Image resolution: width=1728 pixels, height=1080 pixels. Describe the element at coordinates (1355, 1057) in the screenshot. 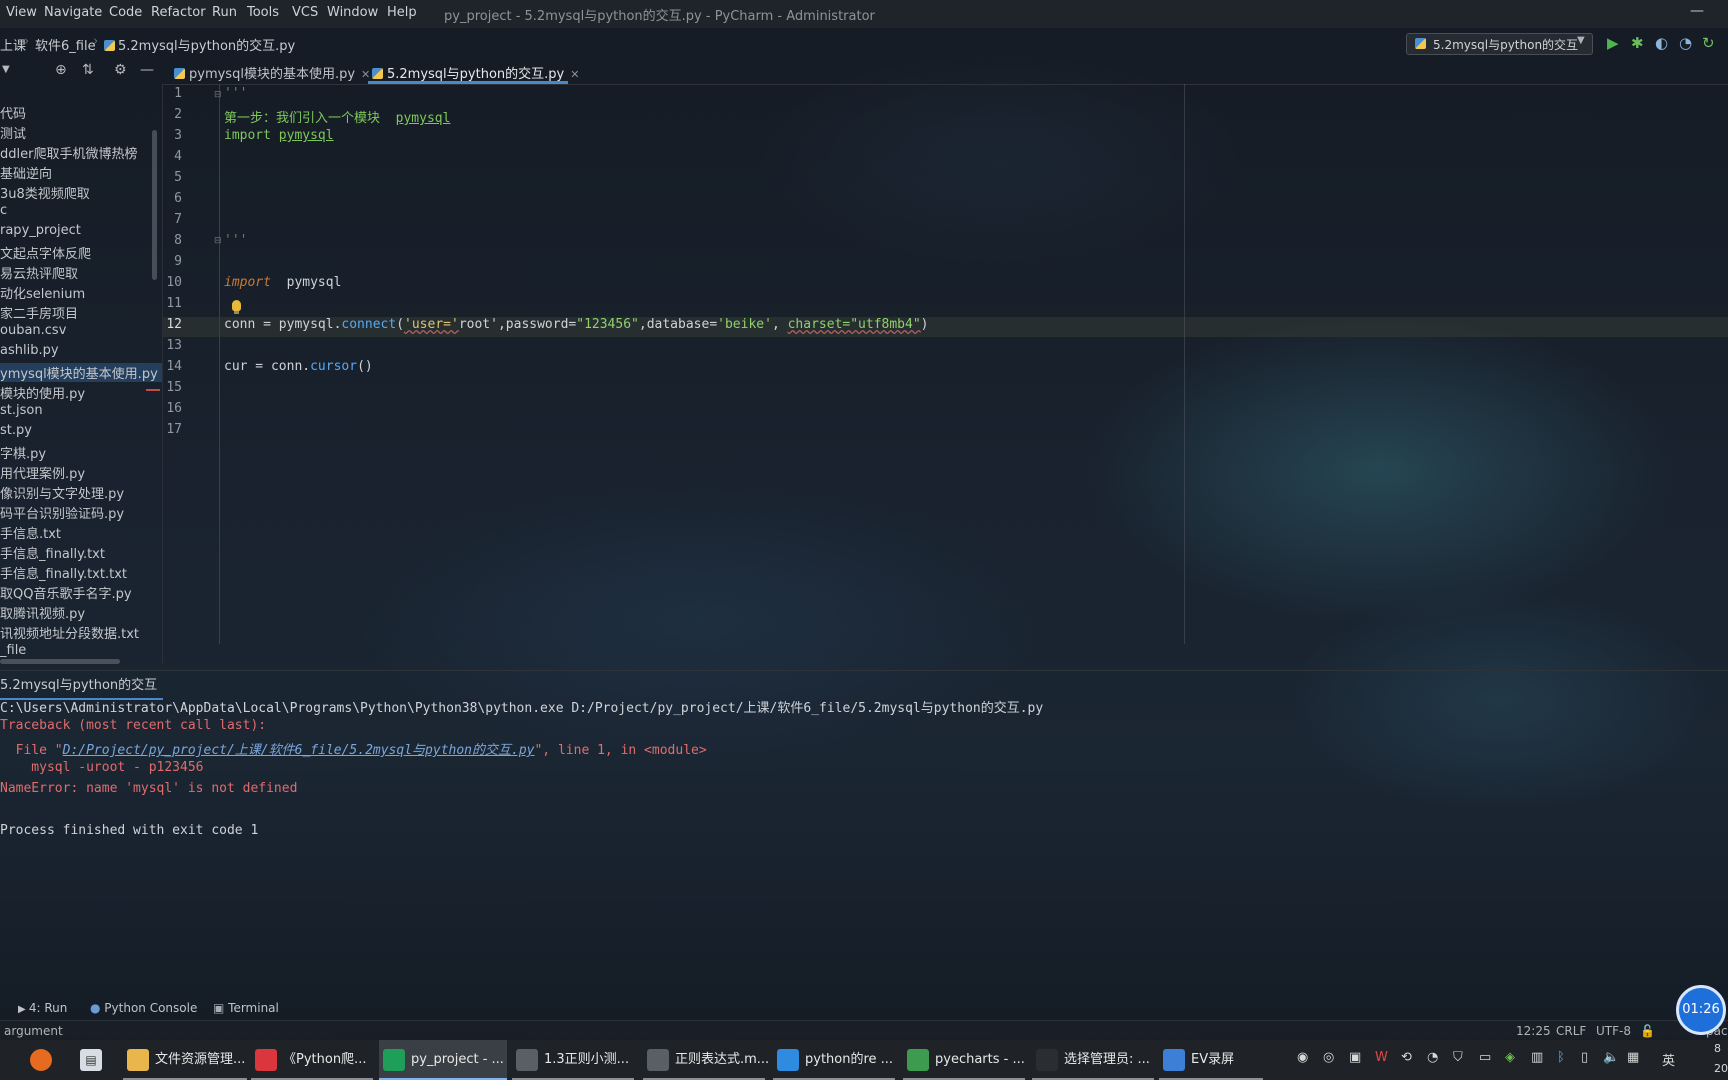

I see `image-tray-icon: ▣` at that location.